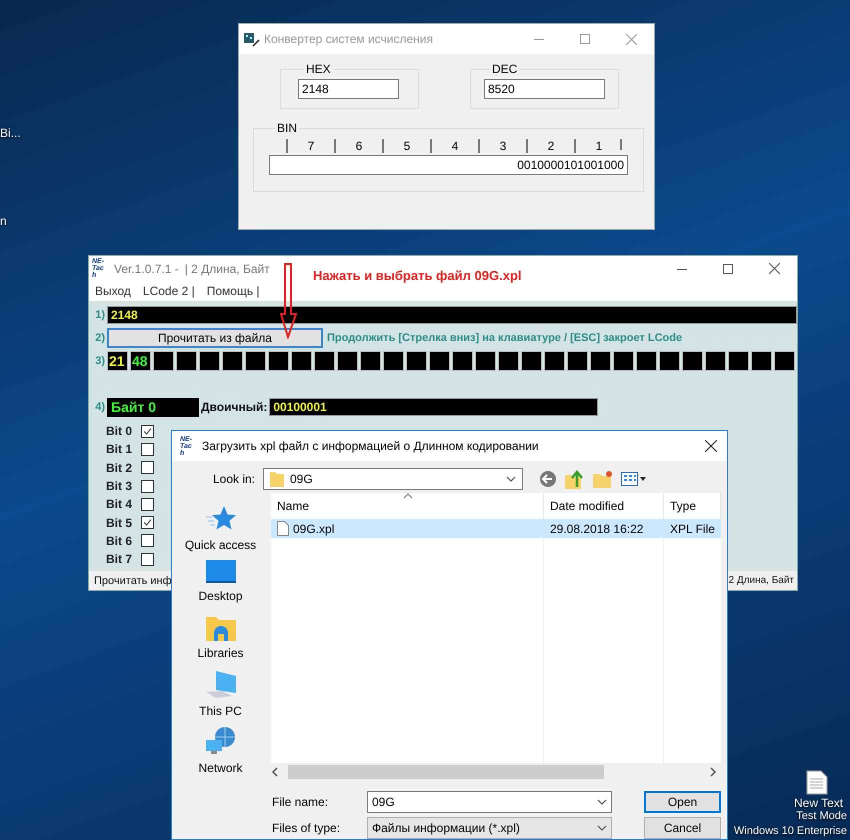 Image resolution: width=850 pixels, height=840 pixels. I want to click on document-icon, so click(817, 782).